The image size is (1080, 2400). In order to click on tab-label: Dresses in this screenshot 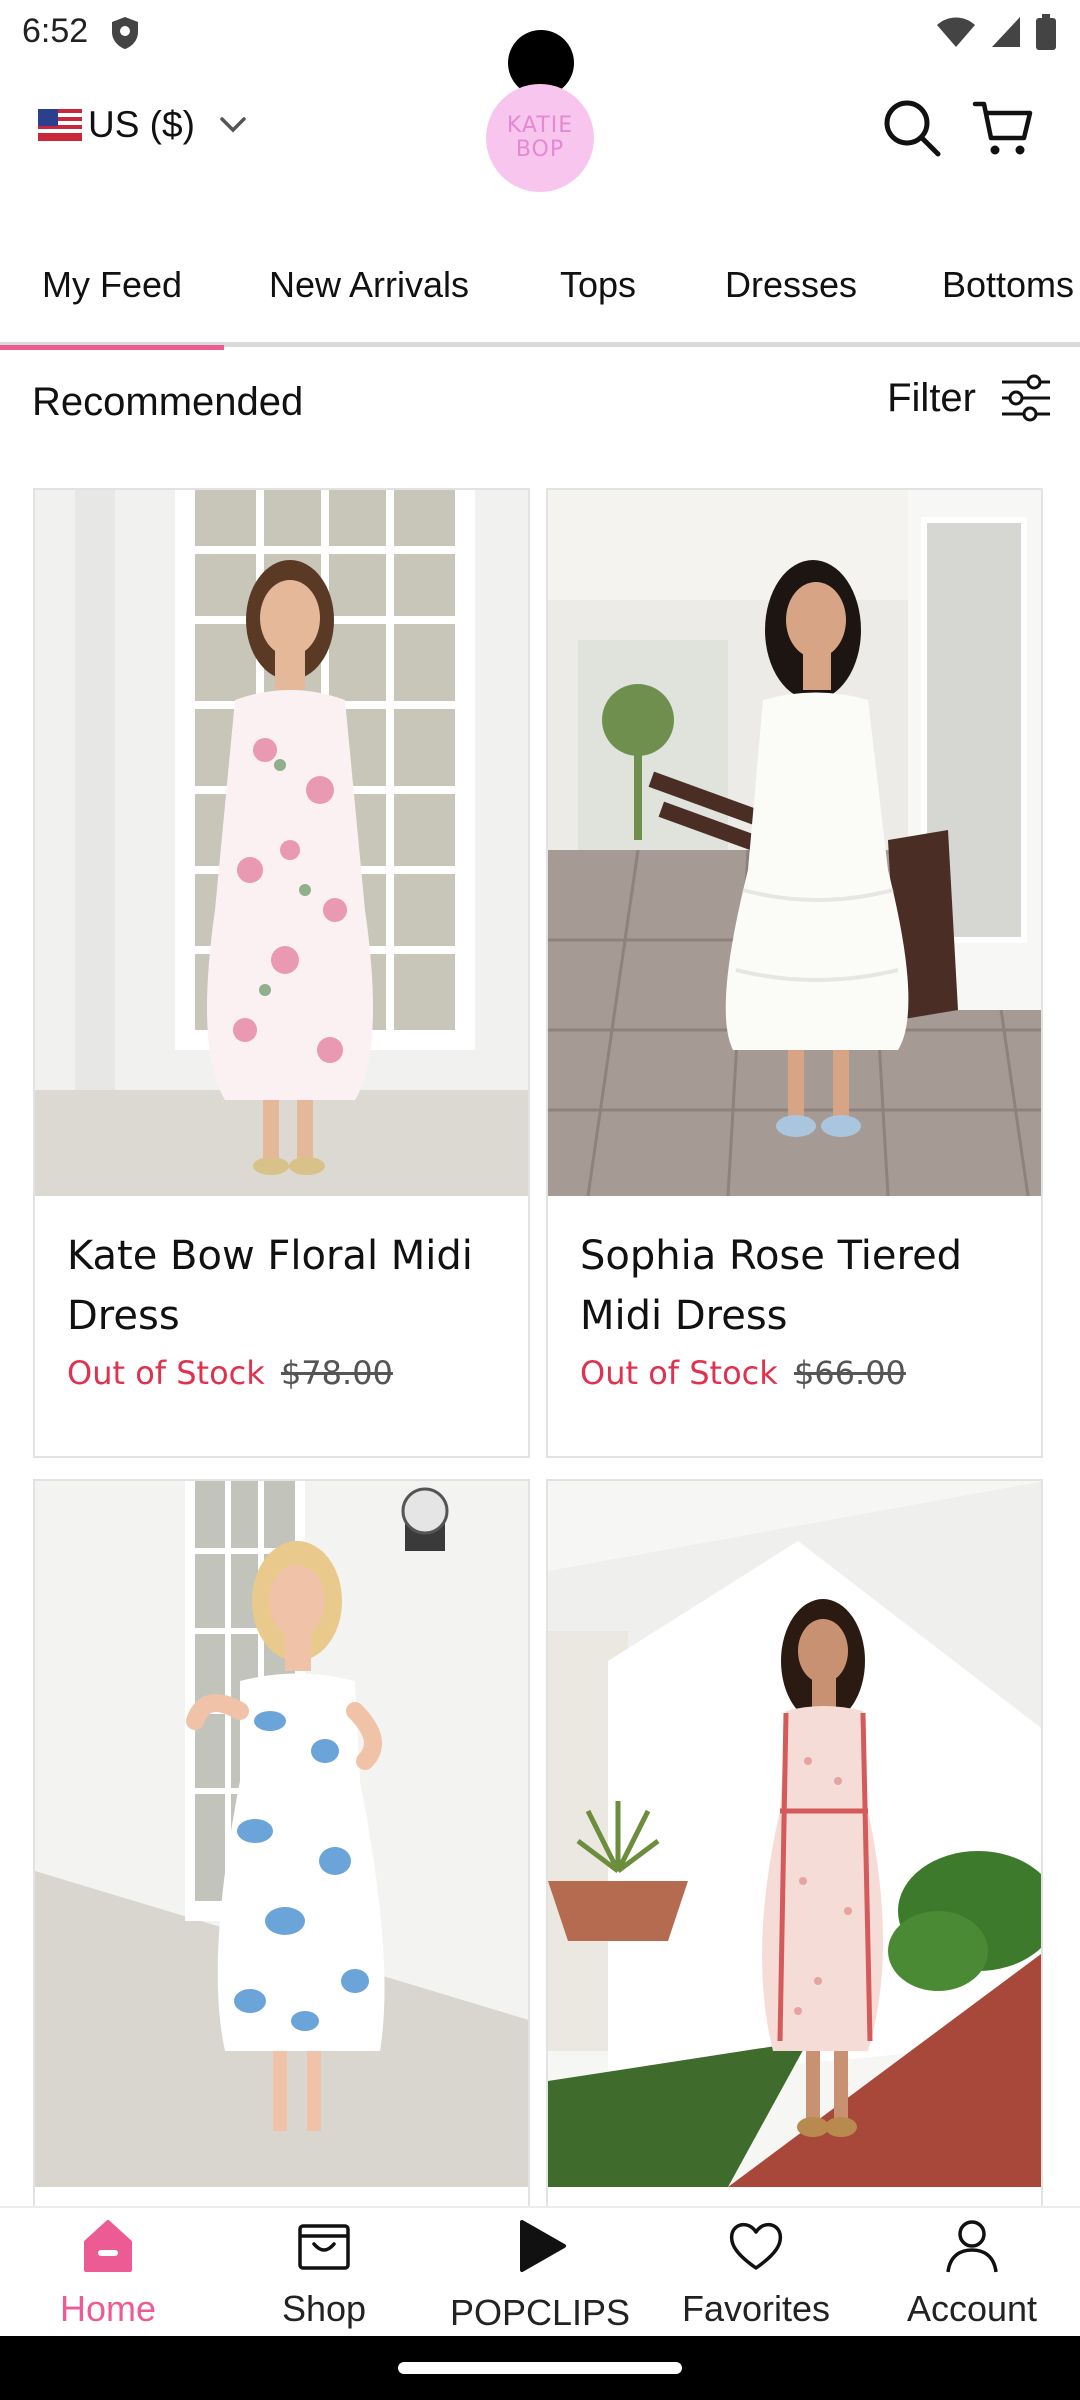, I will do `click(791, 284)`.